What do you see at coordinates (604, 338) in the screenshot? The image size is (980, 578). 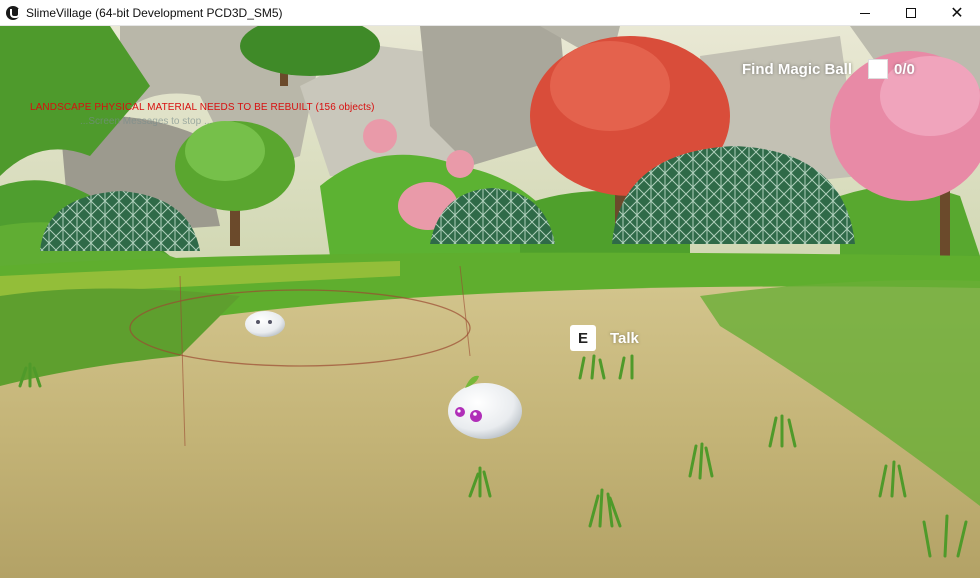 I see `interact-prompt: E Talk` at bounding box center [604, 338].